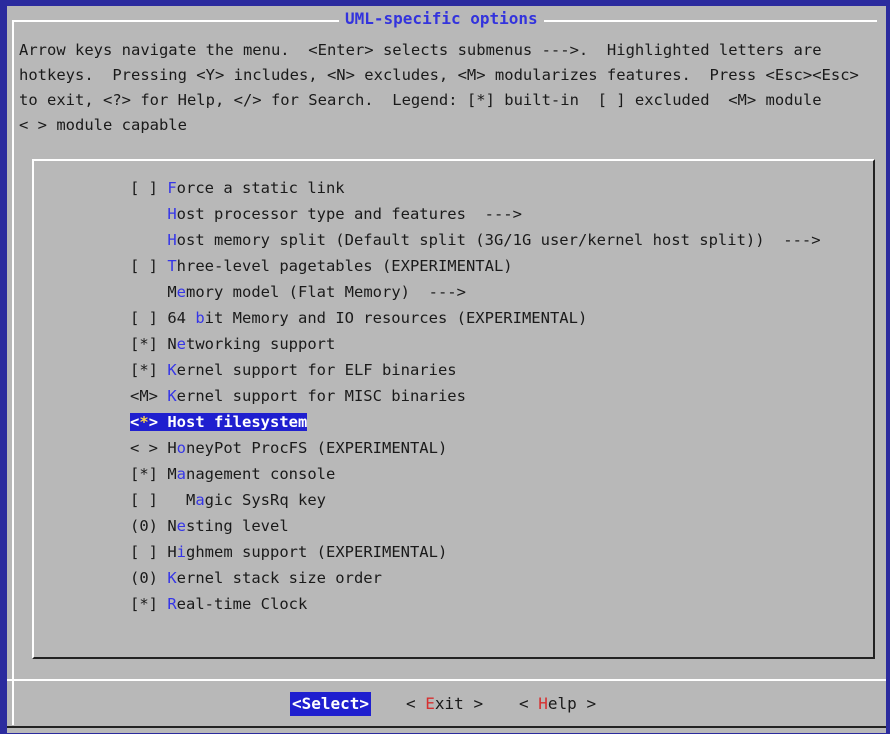 The width and height of the screenshot is (890, 734). I want to click on menu-item-label: ernel support for MISC binaries, so click(321, 396).